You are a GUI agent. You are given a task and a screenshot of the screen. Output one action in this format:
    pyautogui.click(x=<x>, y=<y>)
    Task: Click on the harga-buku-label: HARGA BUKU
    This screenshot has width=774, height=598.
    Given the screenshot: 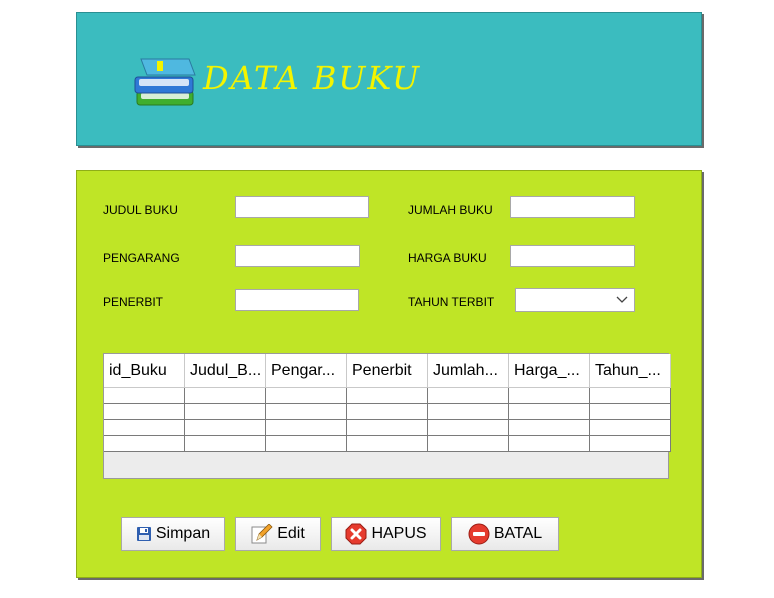 What is the action you would take?
    pyautogui.click(x=447, y=258)
    